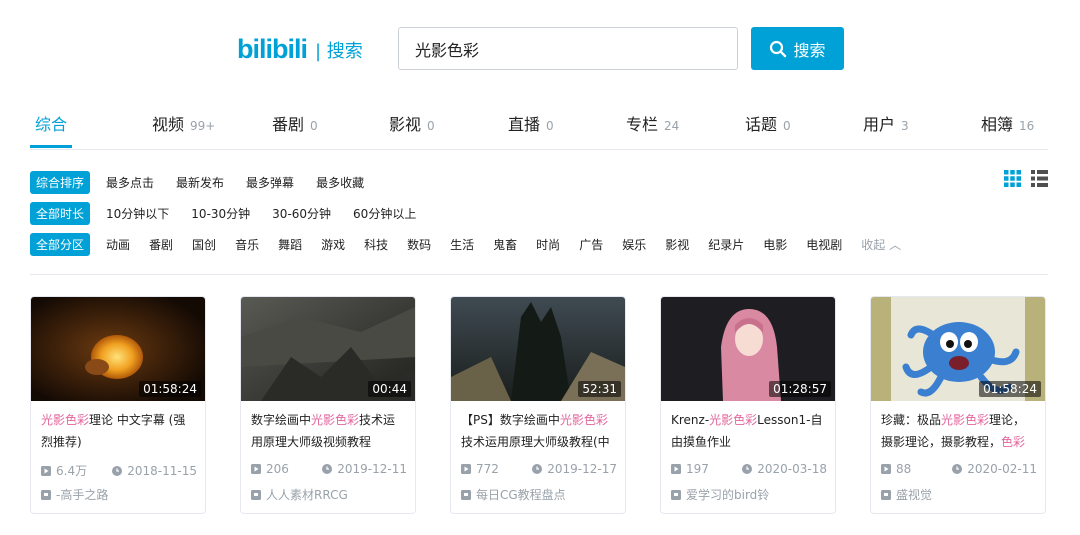 The width and height of the screenshot is (1080, 535). Describe the element at coordinates (521, 495) in the screenshot. I see `uploader-name: 每日CG教程盘点` at that location.